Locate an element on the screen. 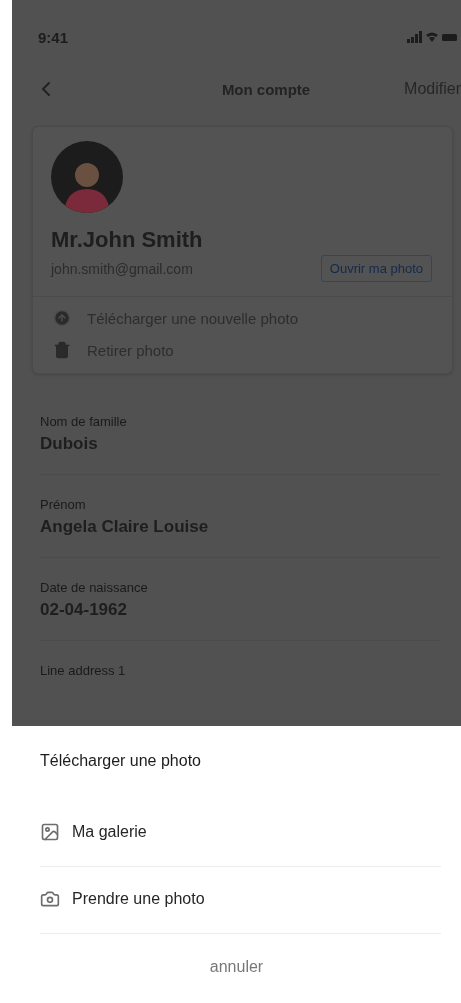 The width and height of the screenshot is (461, 1003). status-icons is located at coordinates (432, 37).